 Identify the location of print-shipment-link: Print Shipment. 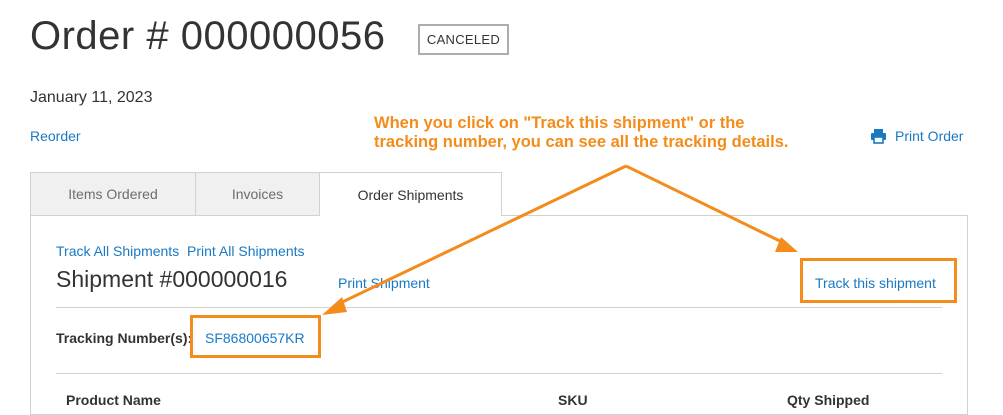
(384, 283).